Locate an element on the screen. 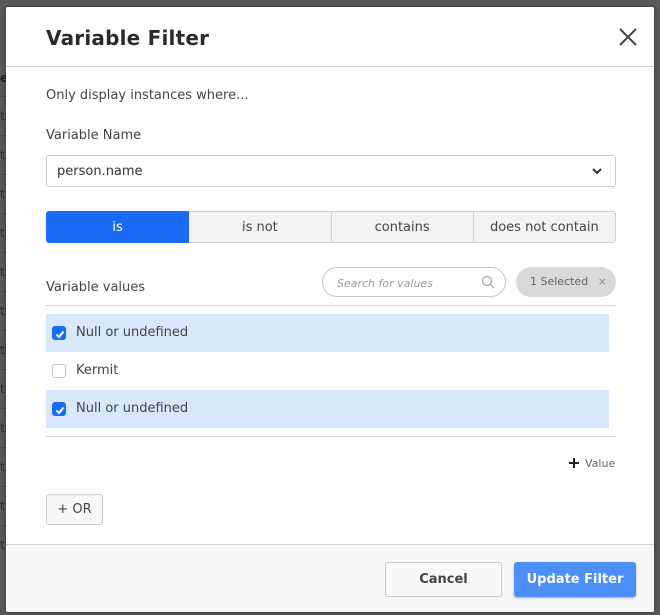 The width and height of the screenshot is (660, 615). search-values-field is located at coordinates (414, 282).